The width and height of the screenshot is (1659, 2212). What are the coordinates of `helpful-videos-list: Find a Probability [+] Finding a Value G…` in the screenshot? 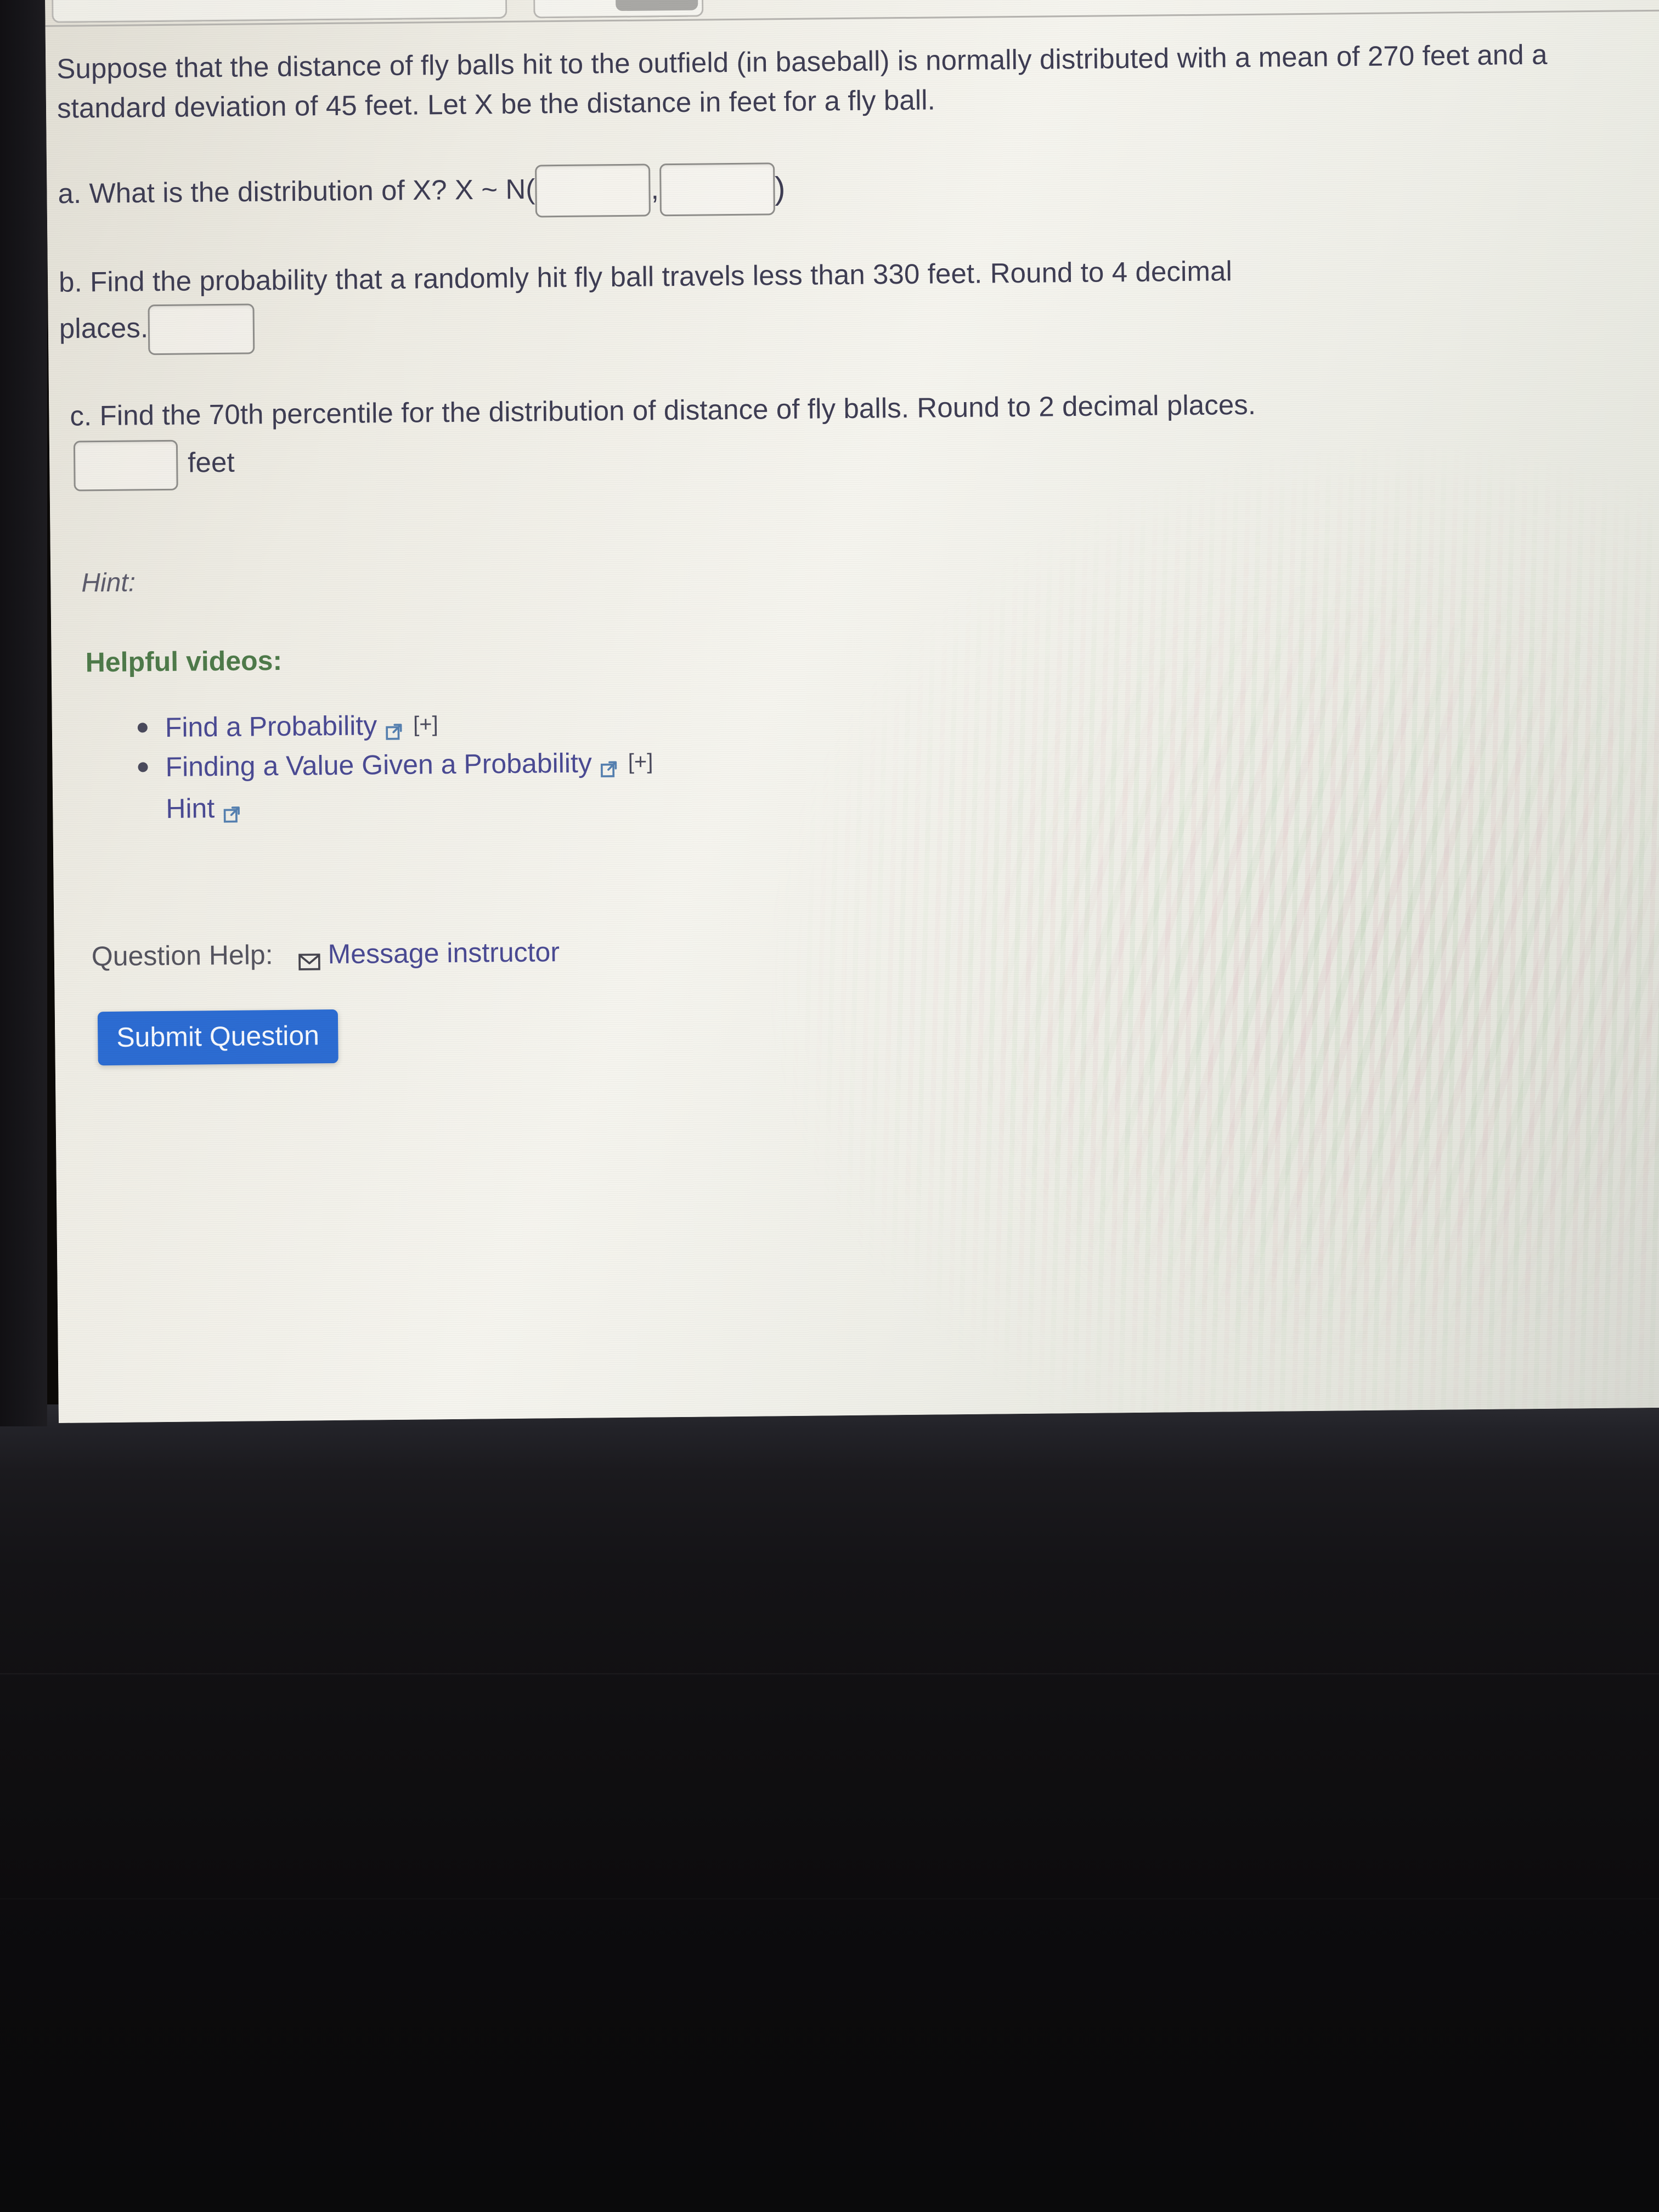 It's located at (886, 740).